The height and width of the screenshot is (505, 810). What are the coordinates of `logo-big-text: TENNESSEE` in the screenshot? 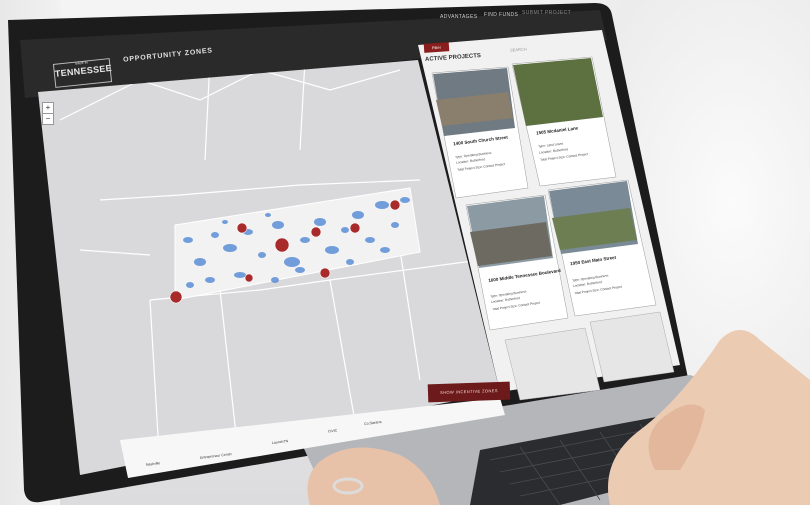 It's located at (83, 70).